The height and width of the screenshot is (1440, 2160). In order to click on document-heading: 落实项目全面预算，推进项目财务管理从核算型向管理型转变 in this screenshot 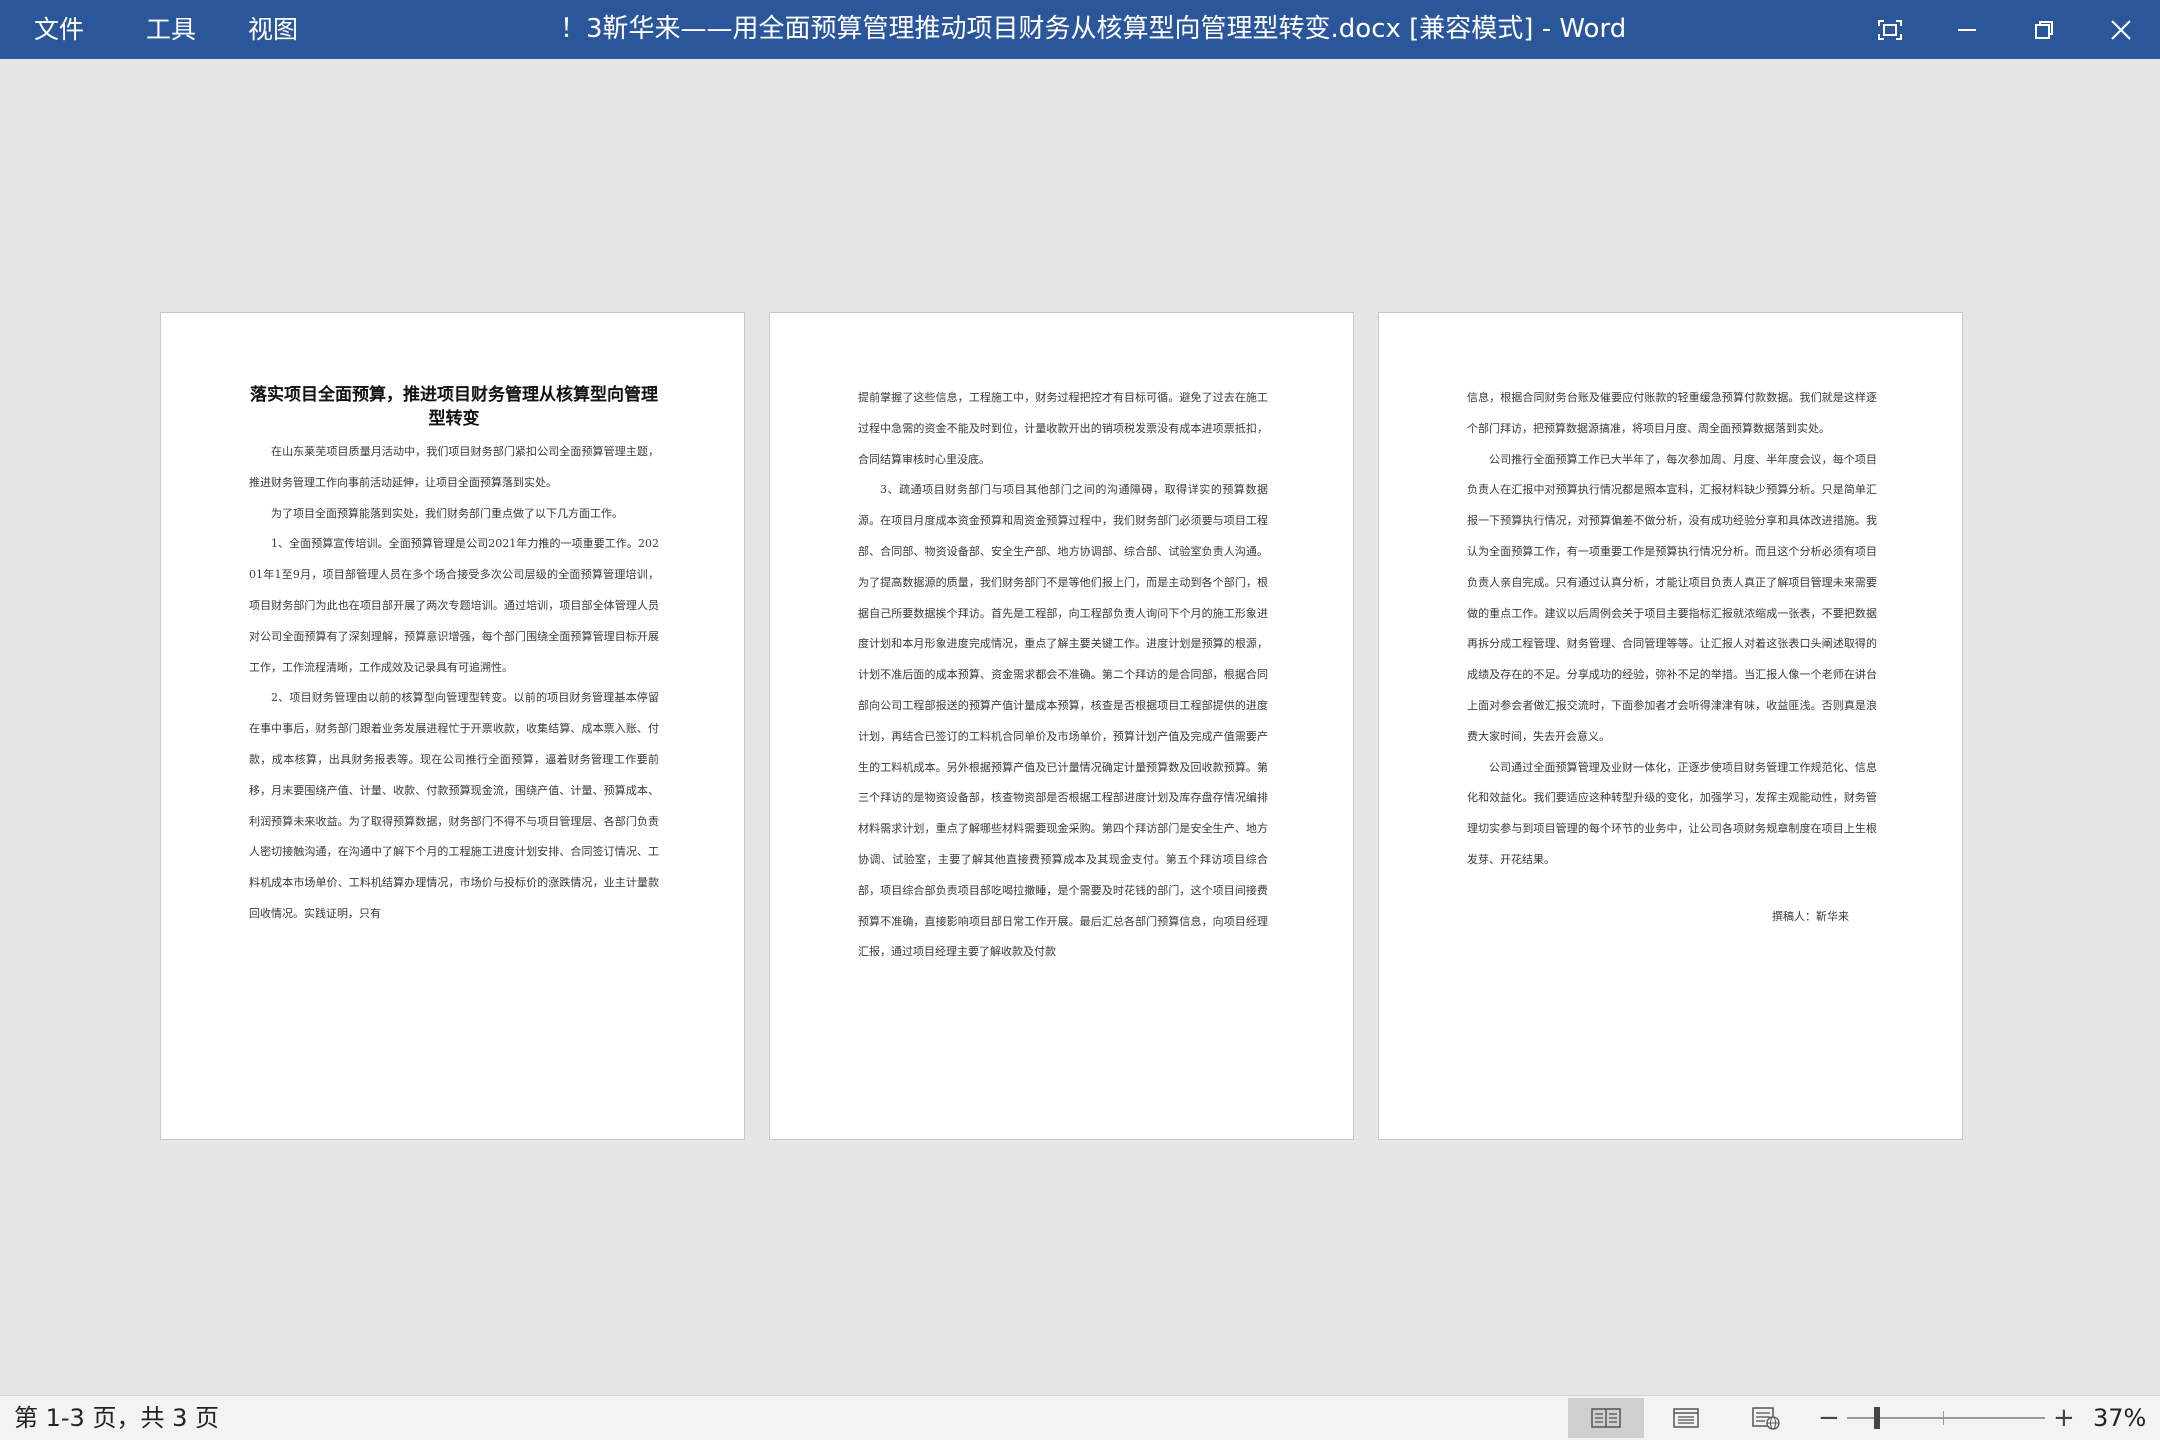, I will do `click(454, 407)`.